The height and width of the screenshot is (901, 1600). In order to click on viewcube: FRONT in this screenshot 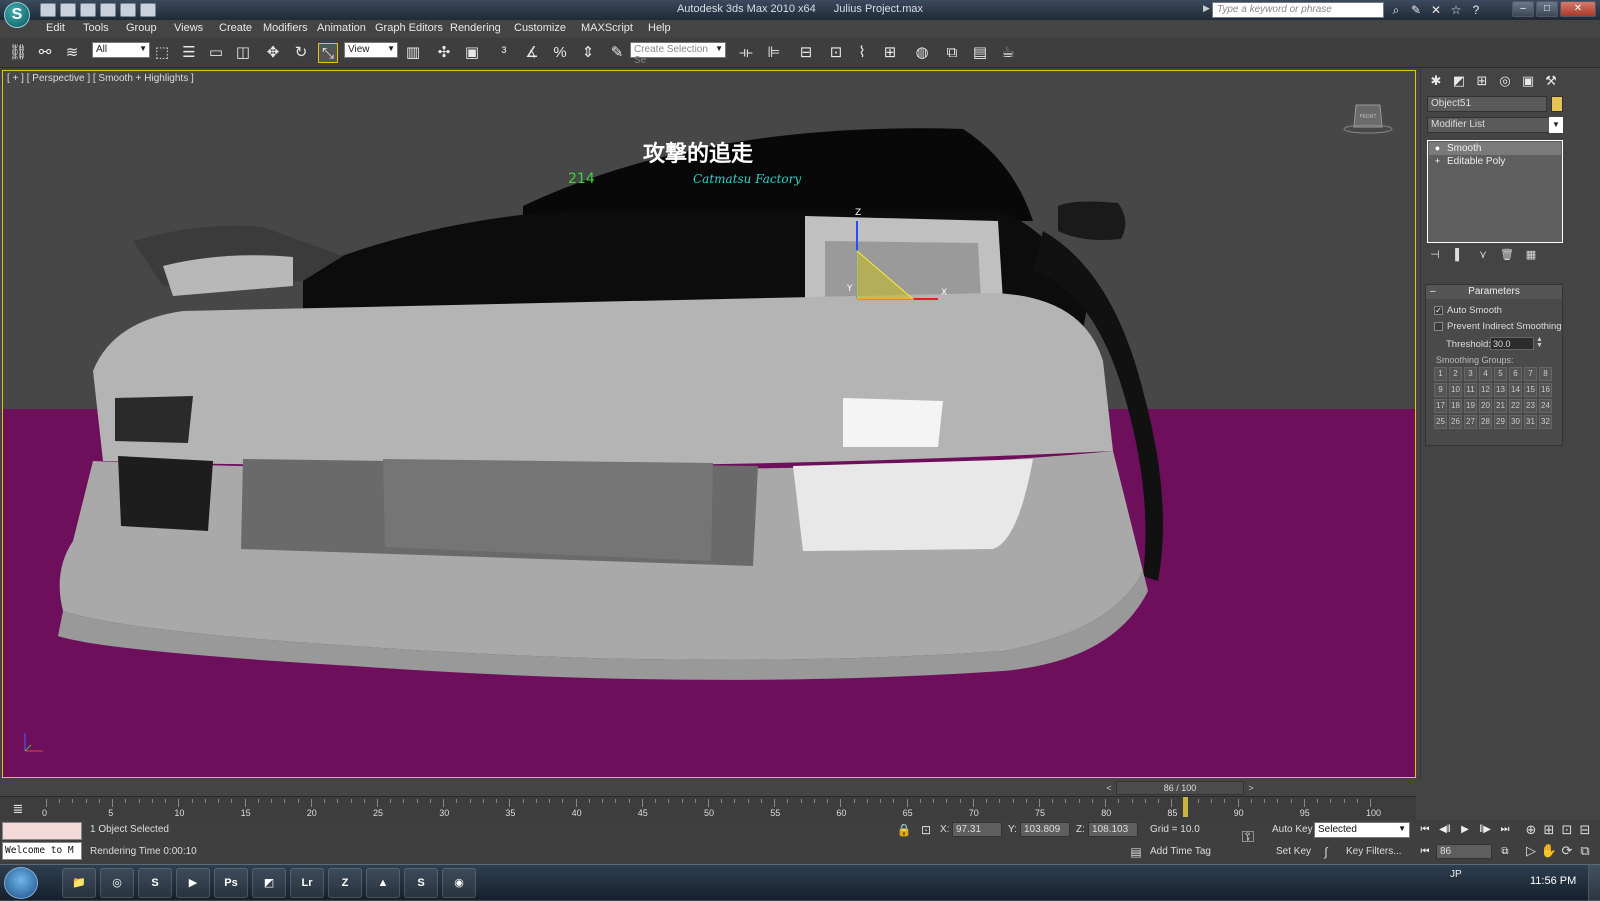, I will do `click(1368, 118)`.